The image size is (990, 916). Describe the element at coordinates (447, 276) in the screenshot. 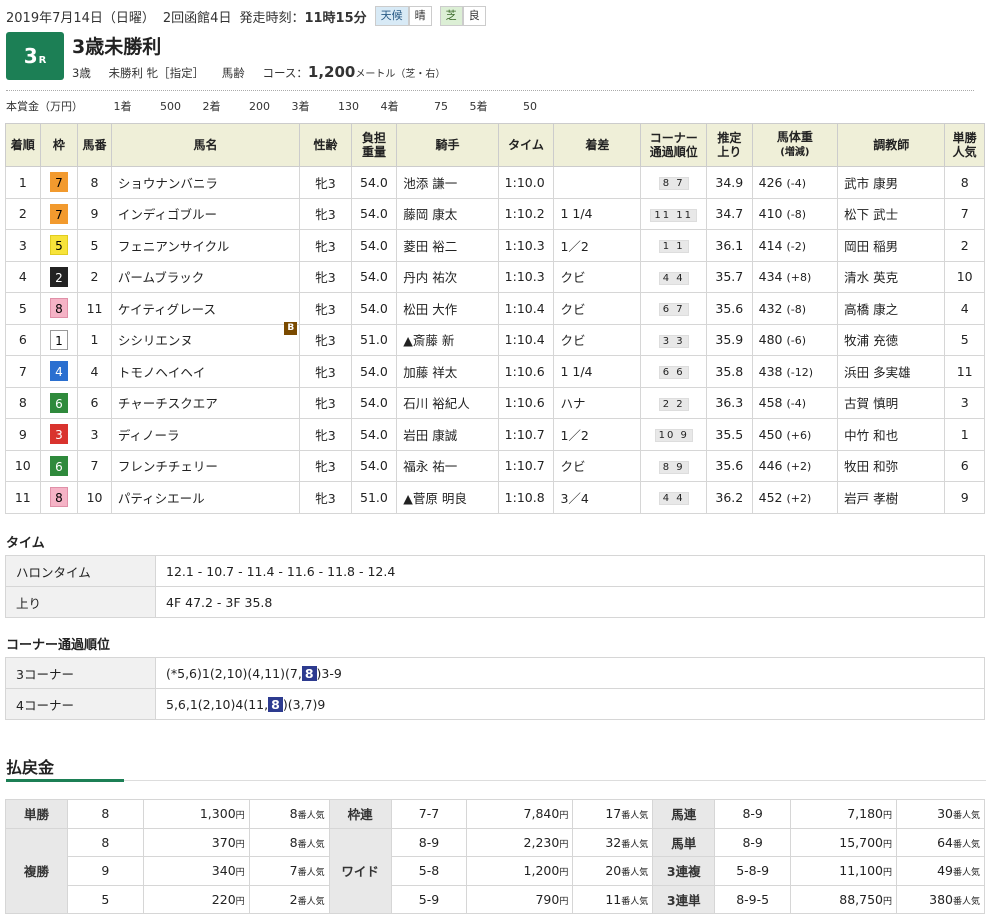

I see `jockey: 丹内 祐次` at that location.